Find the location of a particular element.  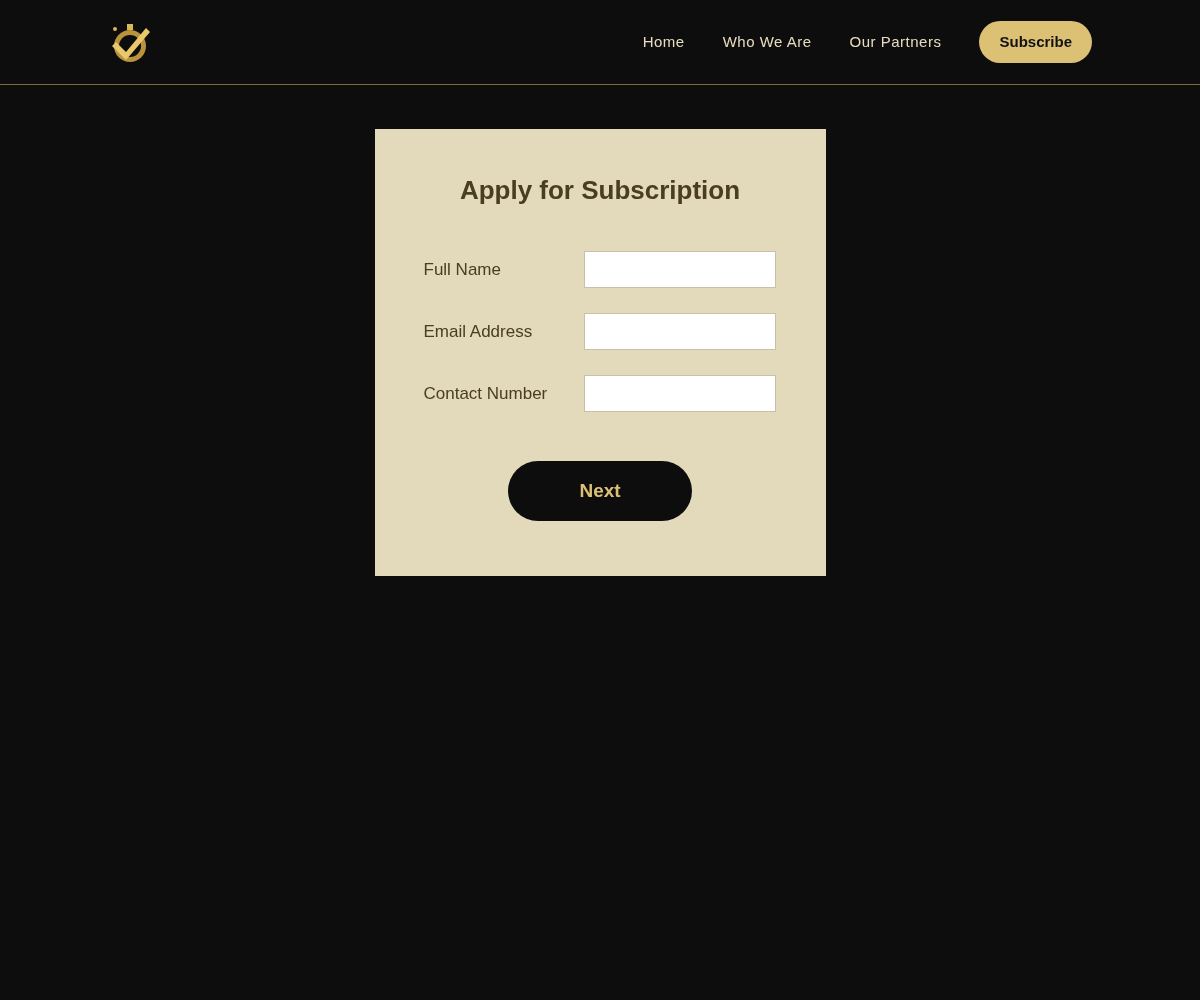

form-title: Apply for Subscription is located at coordinates (600, 191).